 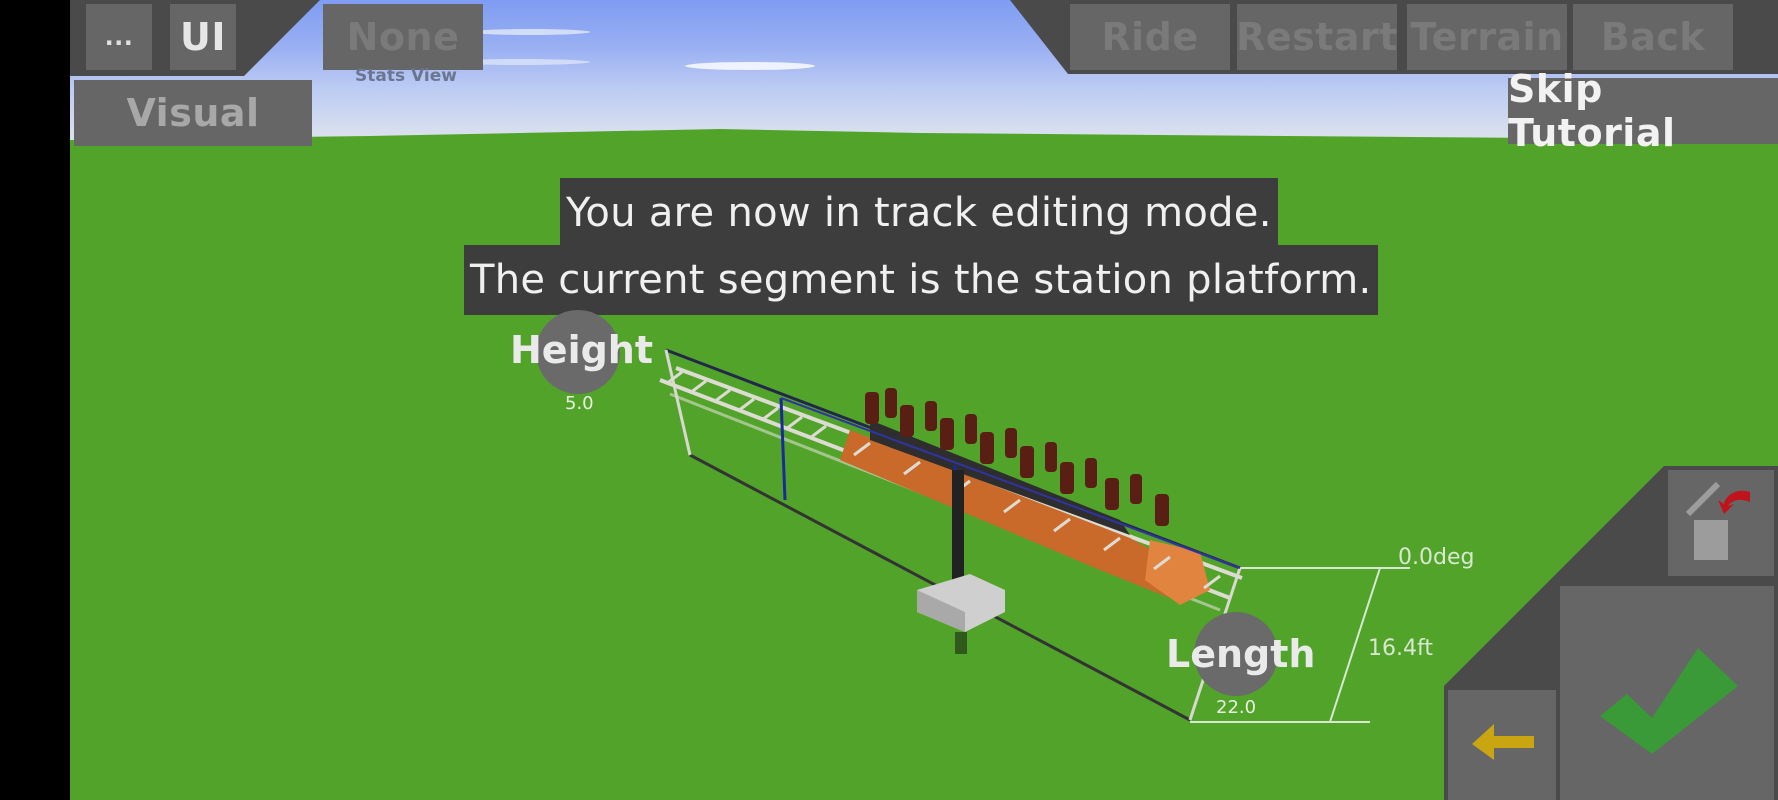 What do you see at coordinates (1487, 37) in the screenshot?
I see `terrain-button: Terrain` at bounding box center [1487, 37].